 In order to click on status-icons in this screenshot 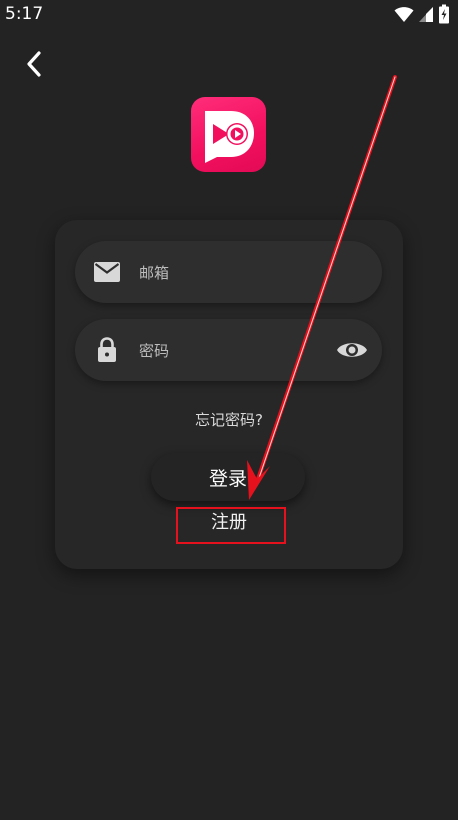, I will do `click(422, 16)`.